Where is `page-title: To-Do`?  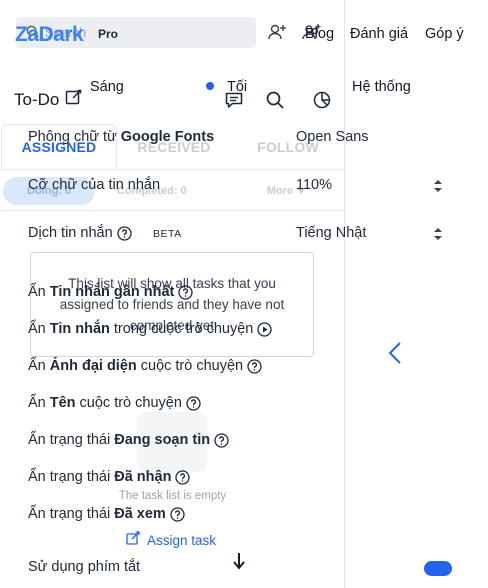
page-title: To-Do is located at coordinates (37, 99).